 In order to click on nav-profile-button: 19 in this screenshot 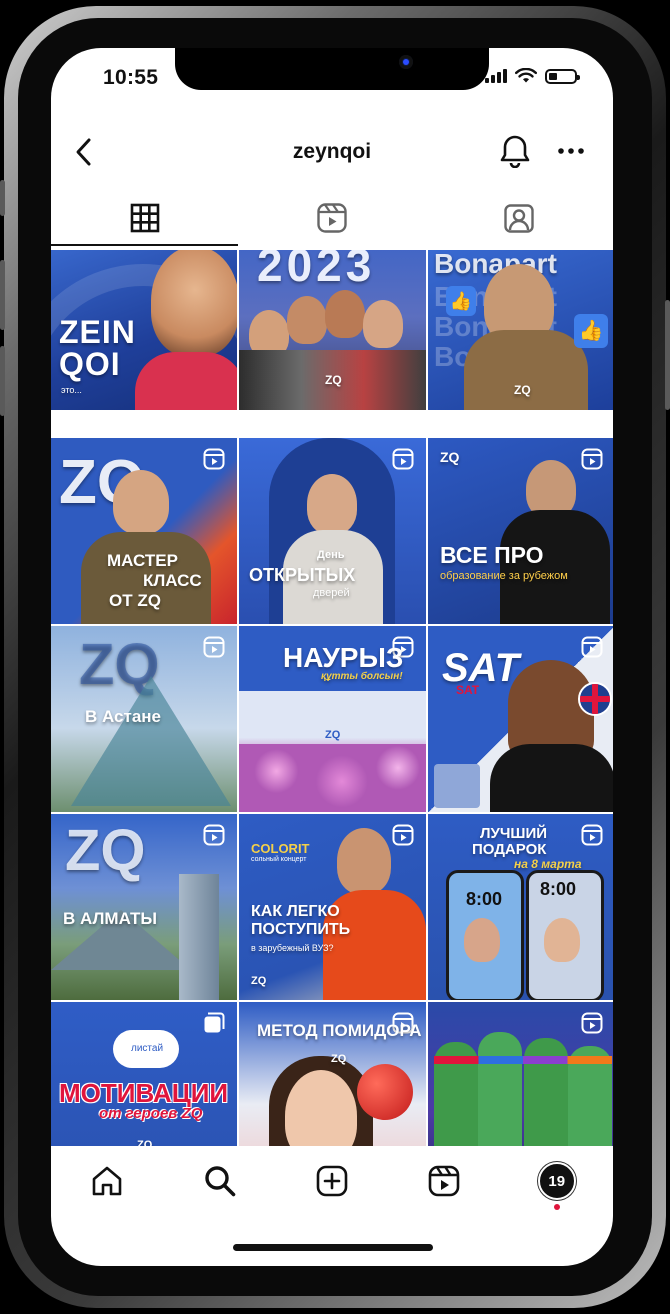, I will do `click(557, 1183)`.